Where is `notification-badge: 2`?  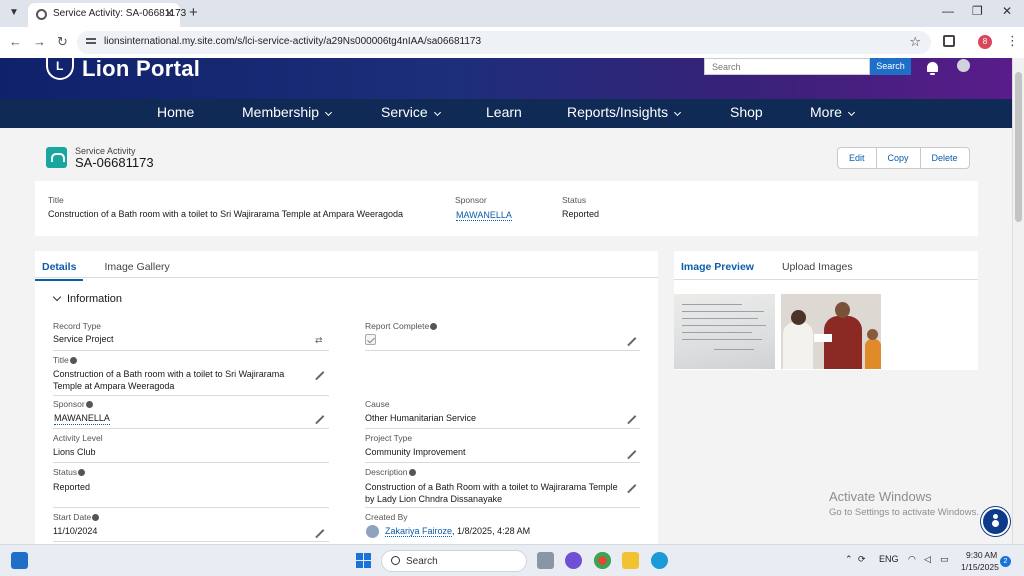 notification-badge: 2 is located at coordinates (1005, 561).